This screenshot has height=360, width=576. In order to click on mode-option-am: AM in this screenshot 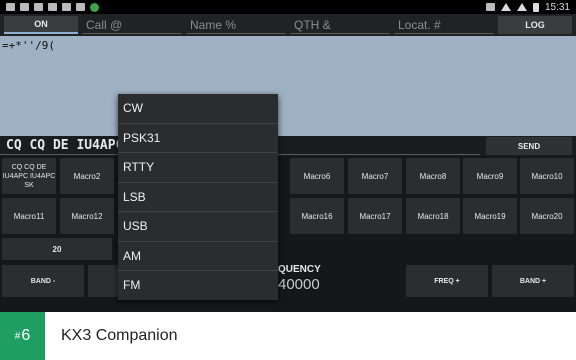, I will do `click(198, 256)`.